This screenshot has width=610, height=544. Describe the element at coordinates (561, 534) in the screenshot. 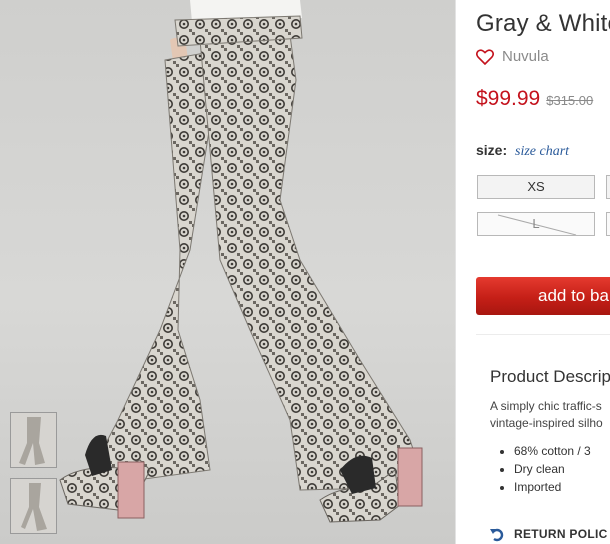

I see `return-policy-label: RETURN POLIC` at that location.